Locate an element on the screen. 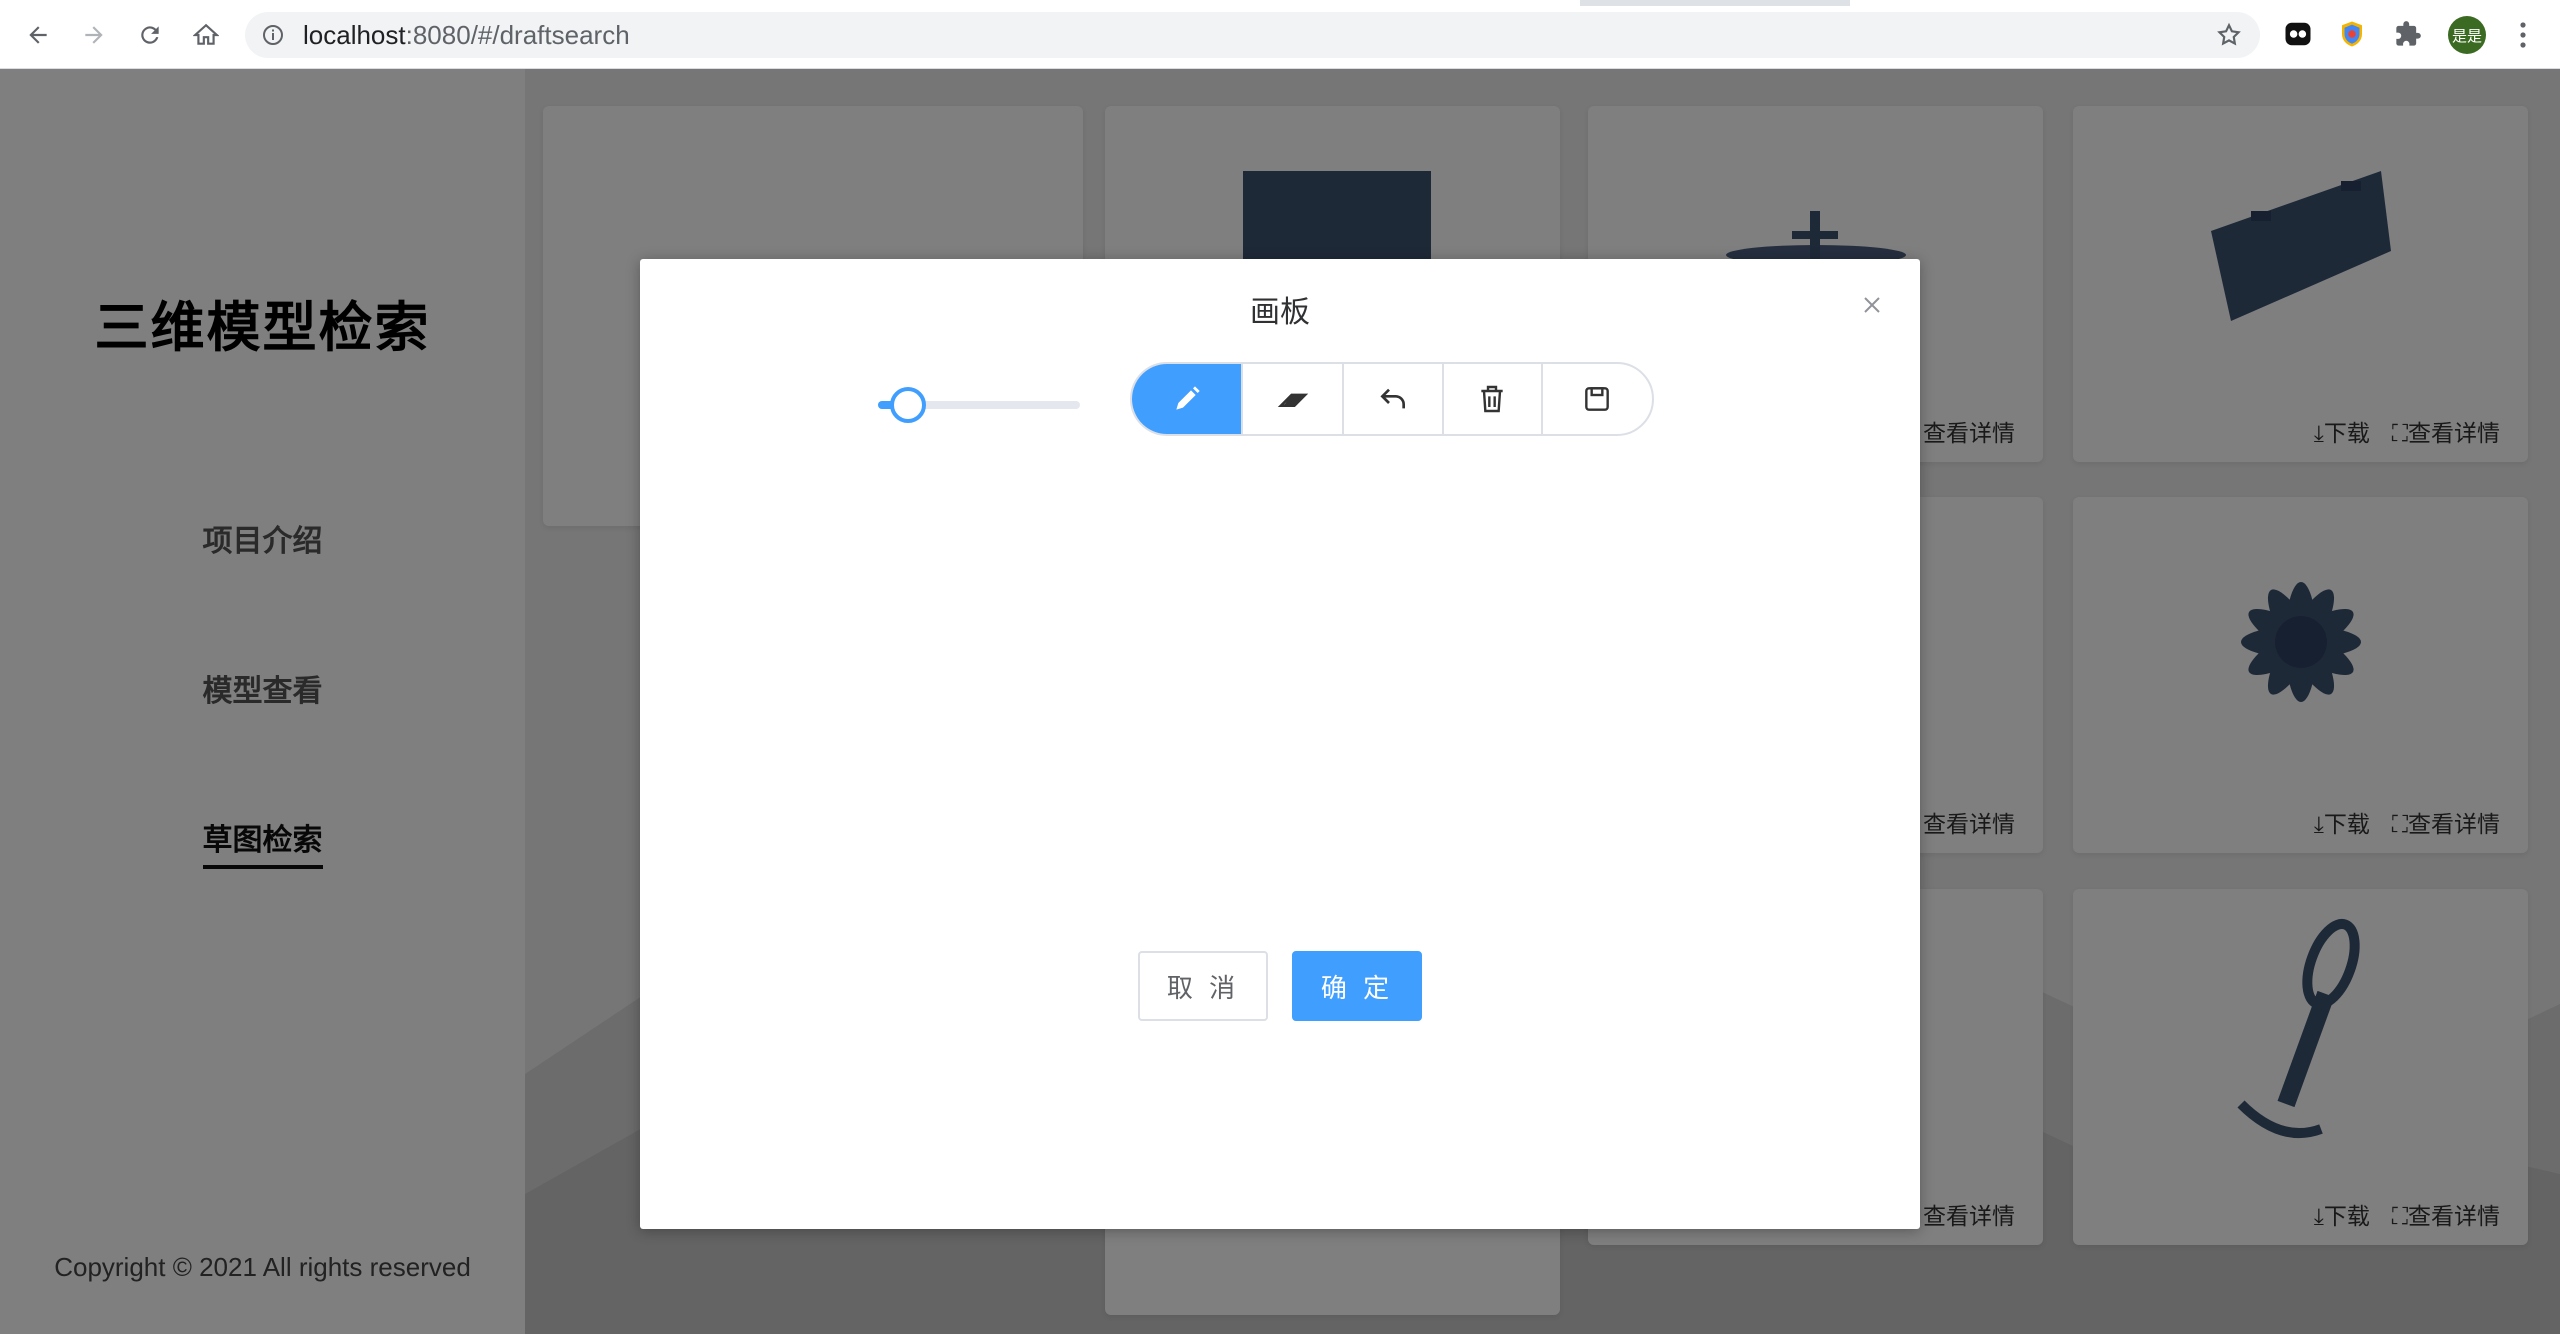 The height and width of the screenshot is (1334, 2560). arrow-right-icon is located at coordinates (94, 35).